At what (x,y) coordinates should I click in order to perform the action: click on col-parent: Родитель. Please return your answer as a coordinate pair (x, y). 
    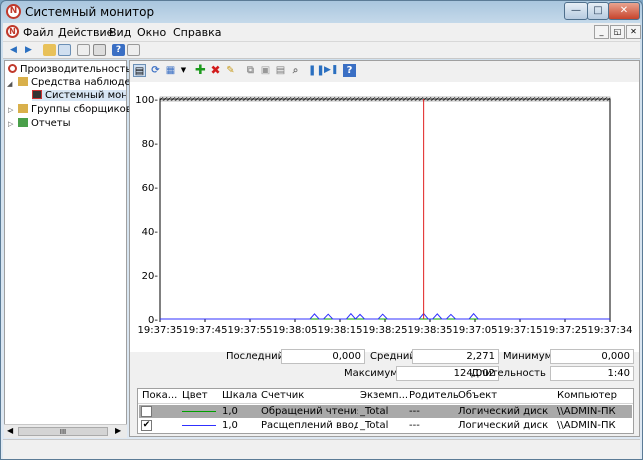
    Looking at the image, I should click on (434, 395).